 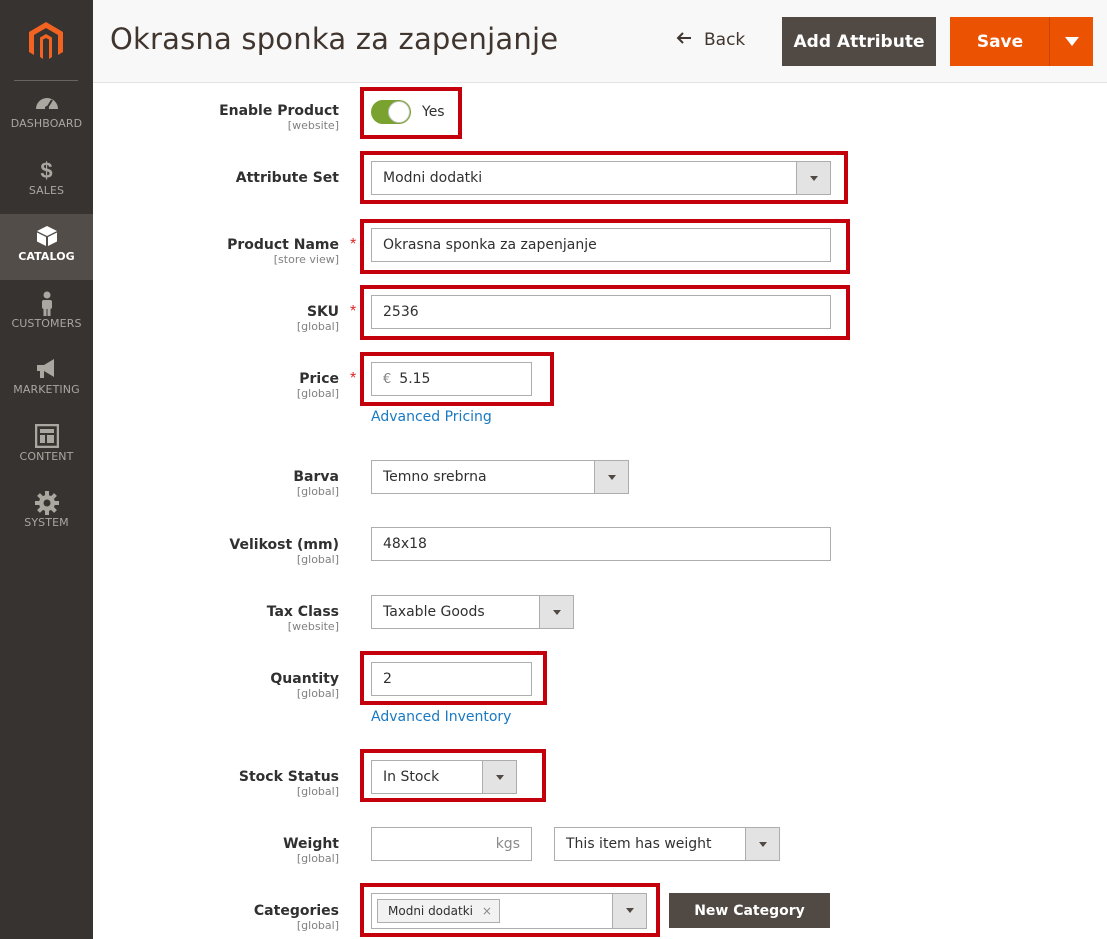 I want to click on person-icon, so click(x=46, y=304).